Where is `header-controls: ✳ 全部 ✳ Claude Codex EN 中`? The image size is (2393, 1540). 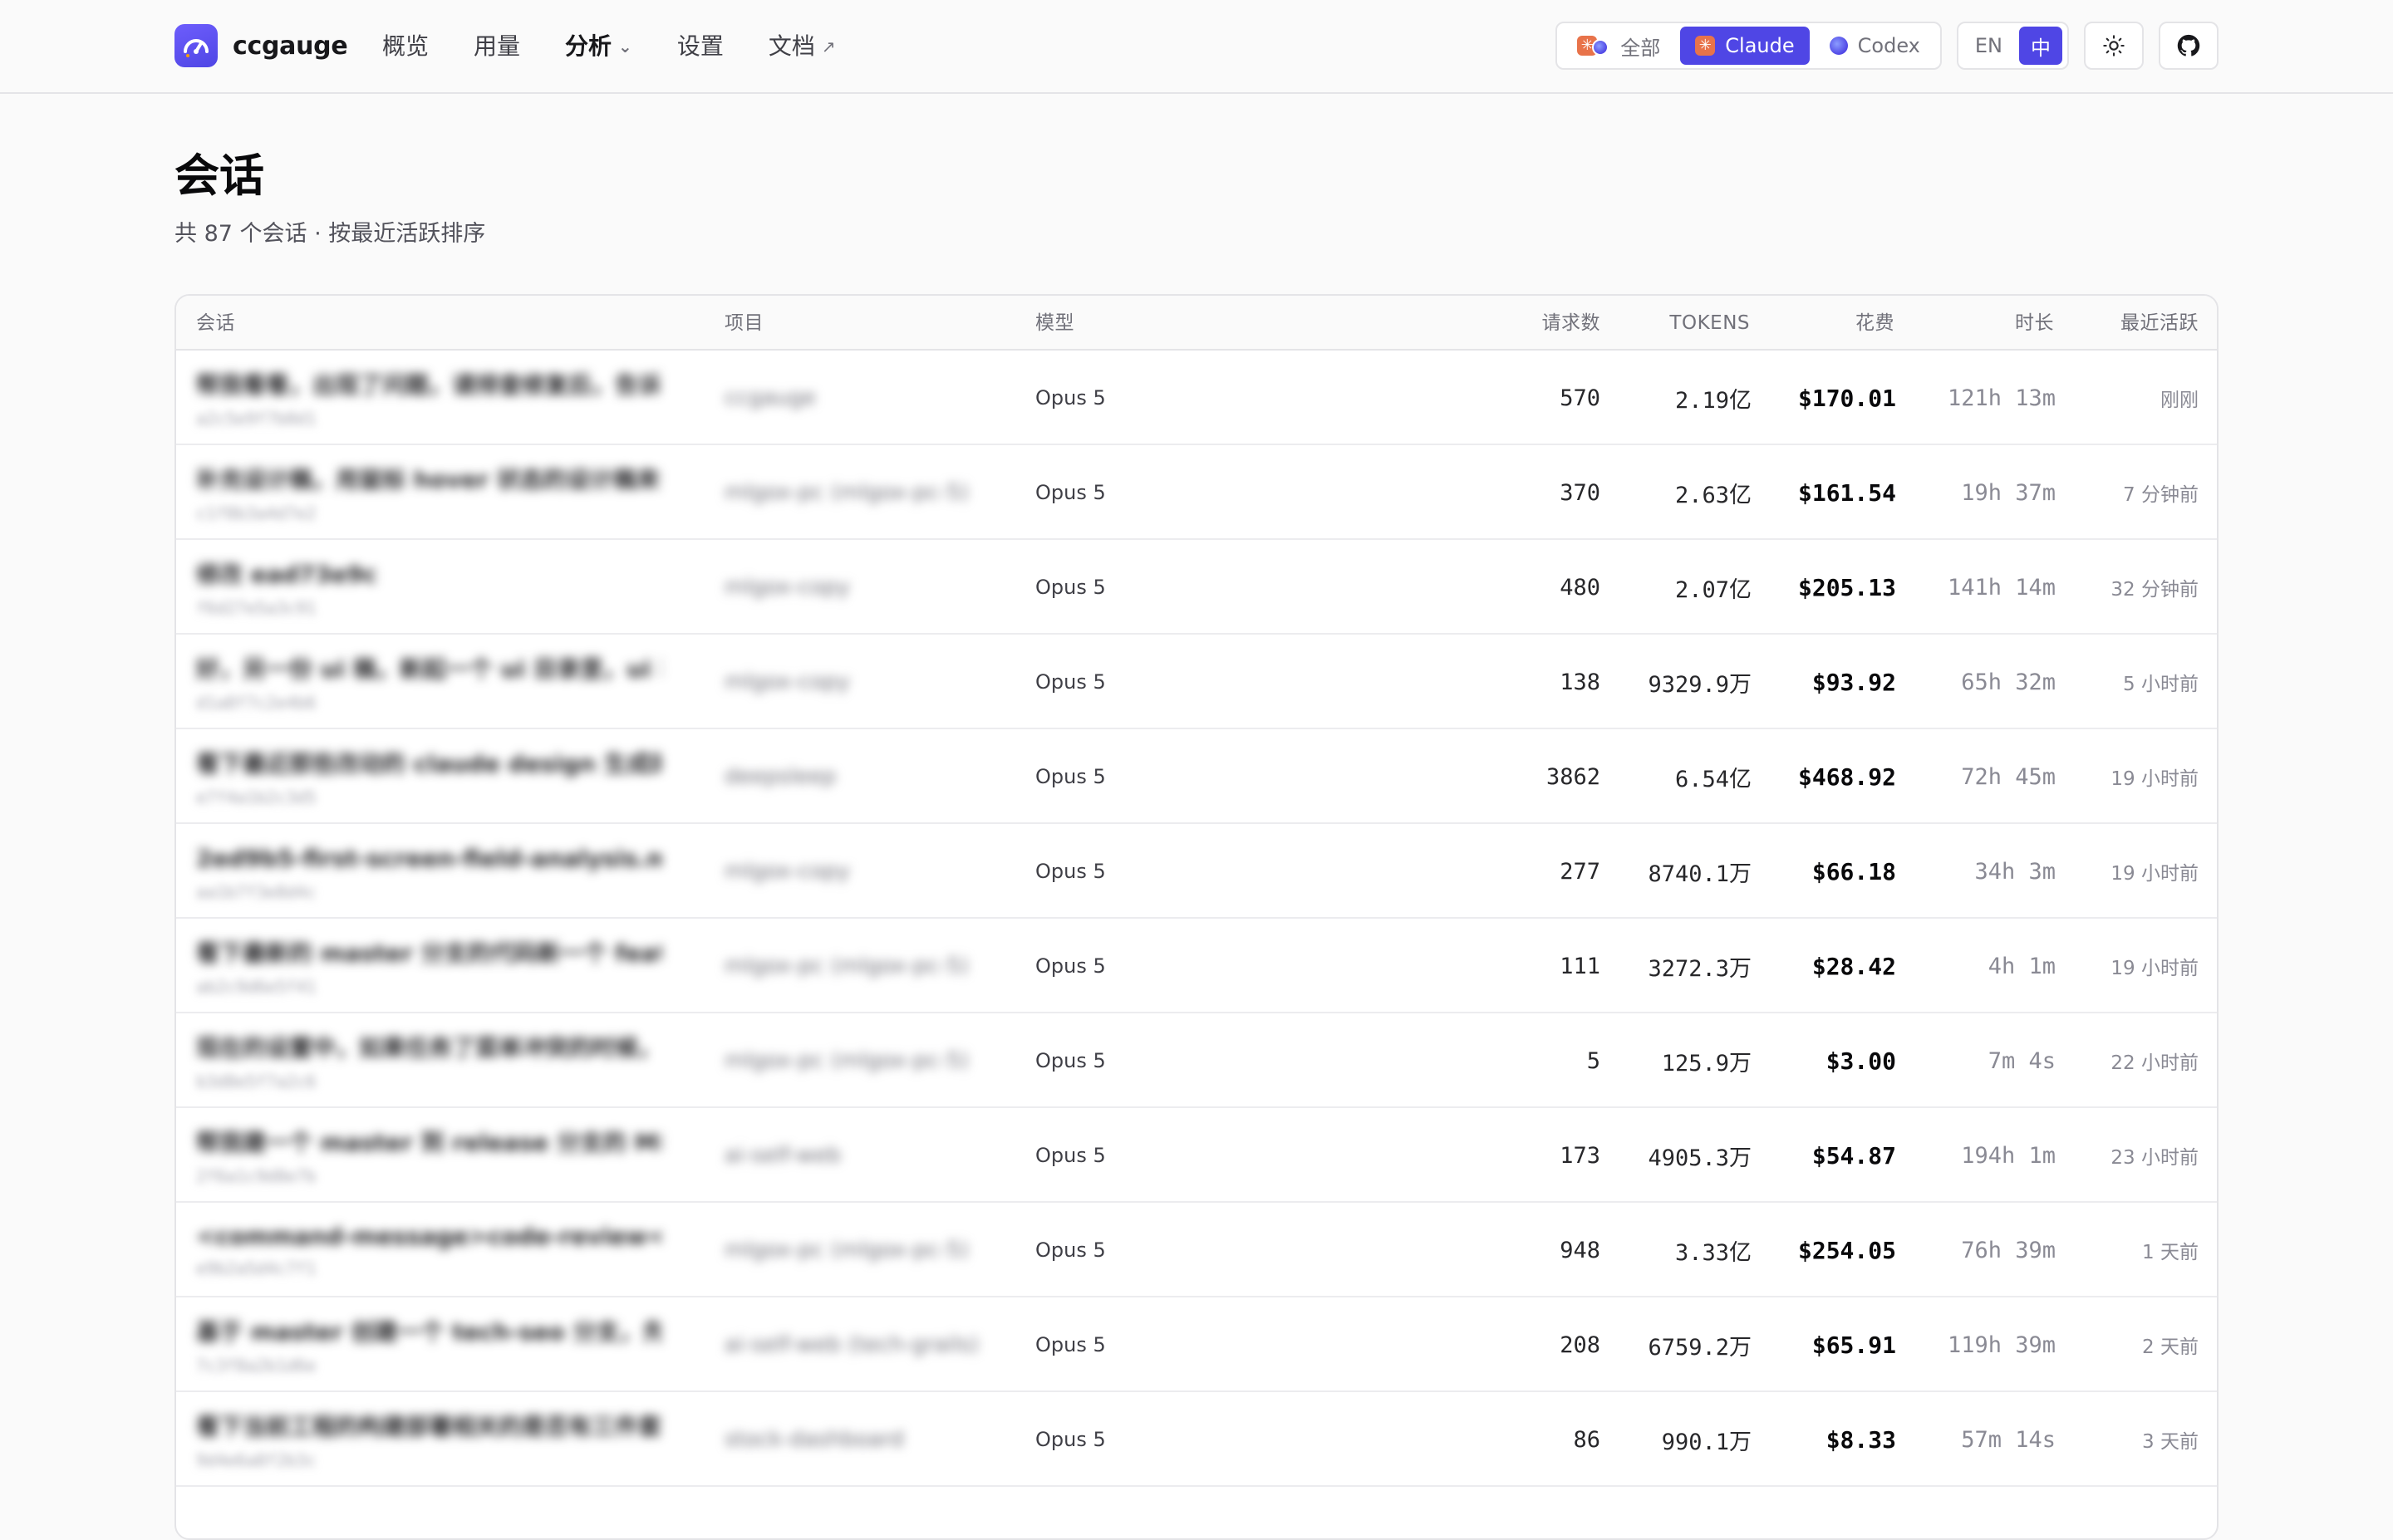
header-controls: ✳ 全部 ✳ Claude Codex EN 中 is located at coordinates (1887, 46).